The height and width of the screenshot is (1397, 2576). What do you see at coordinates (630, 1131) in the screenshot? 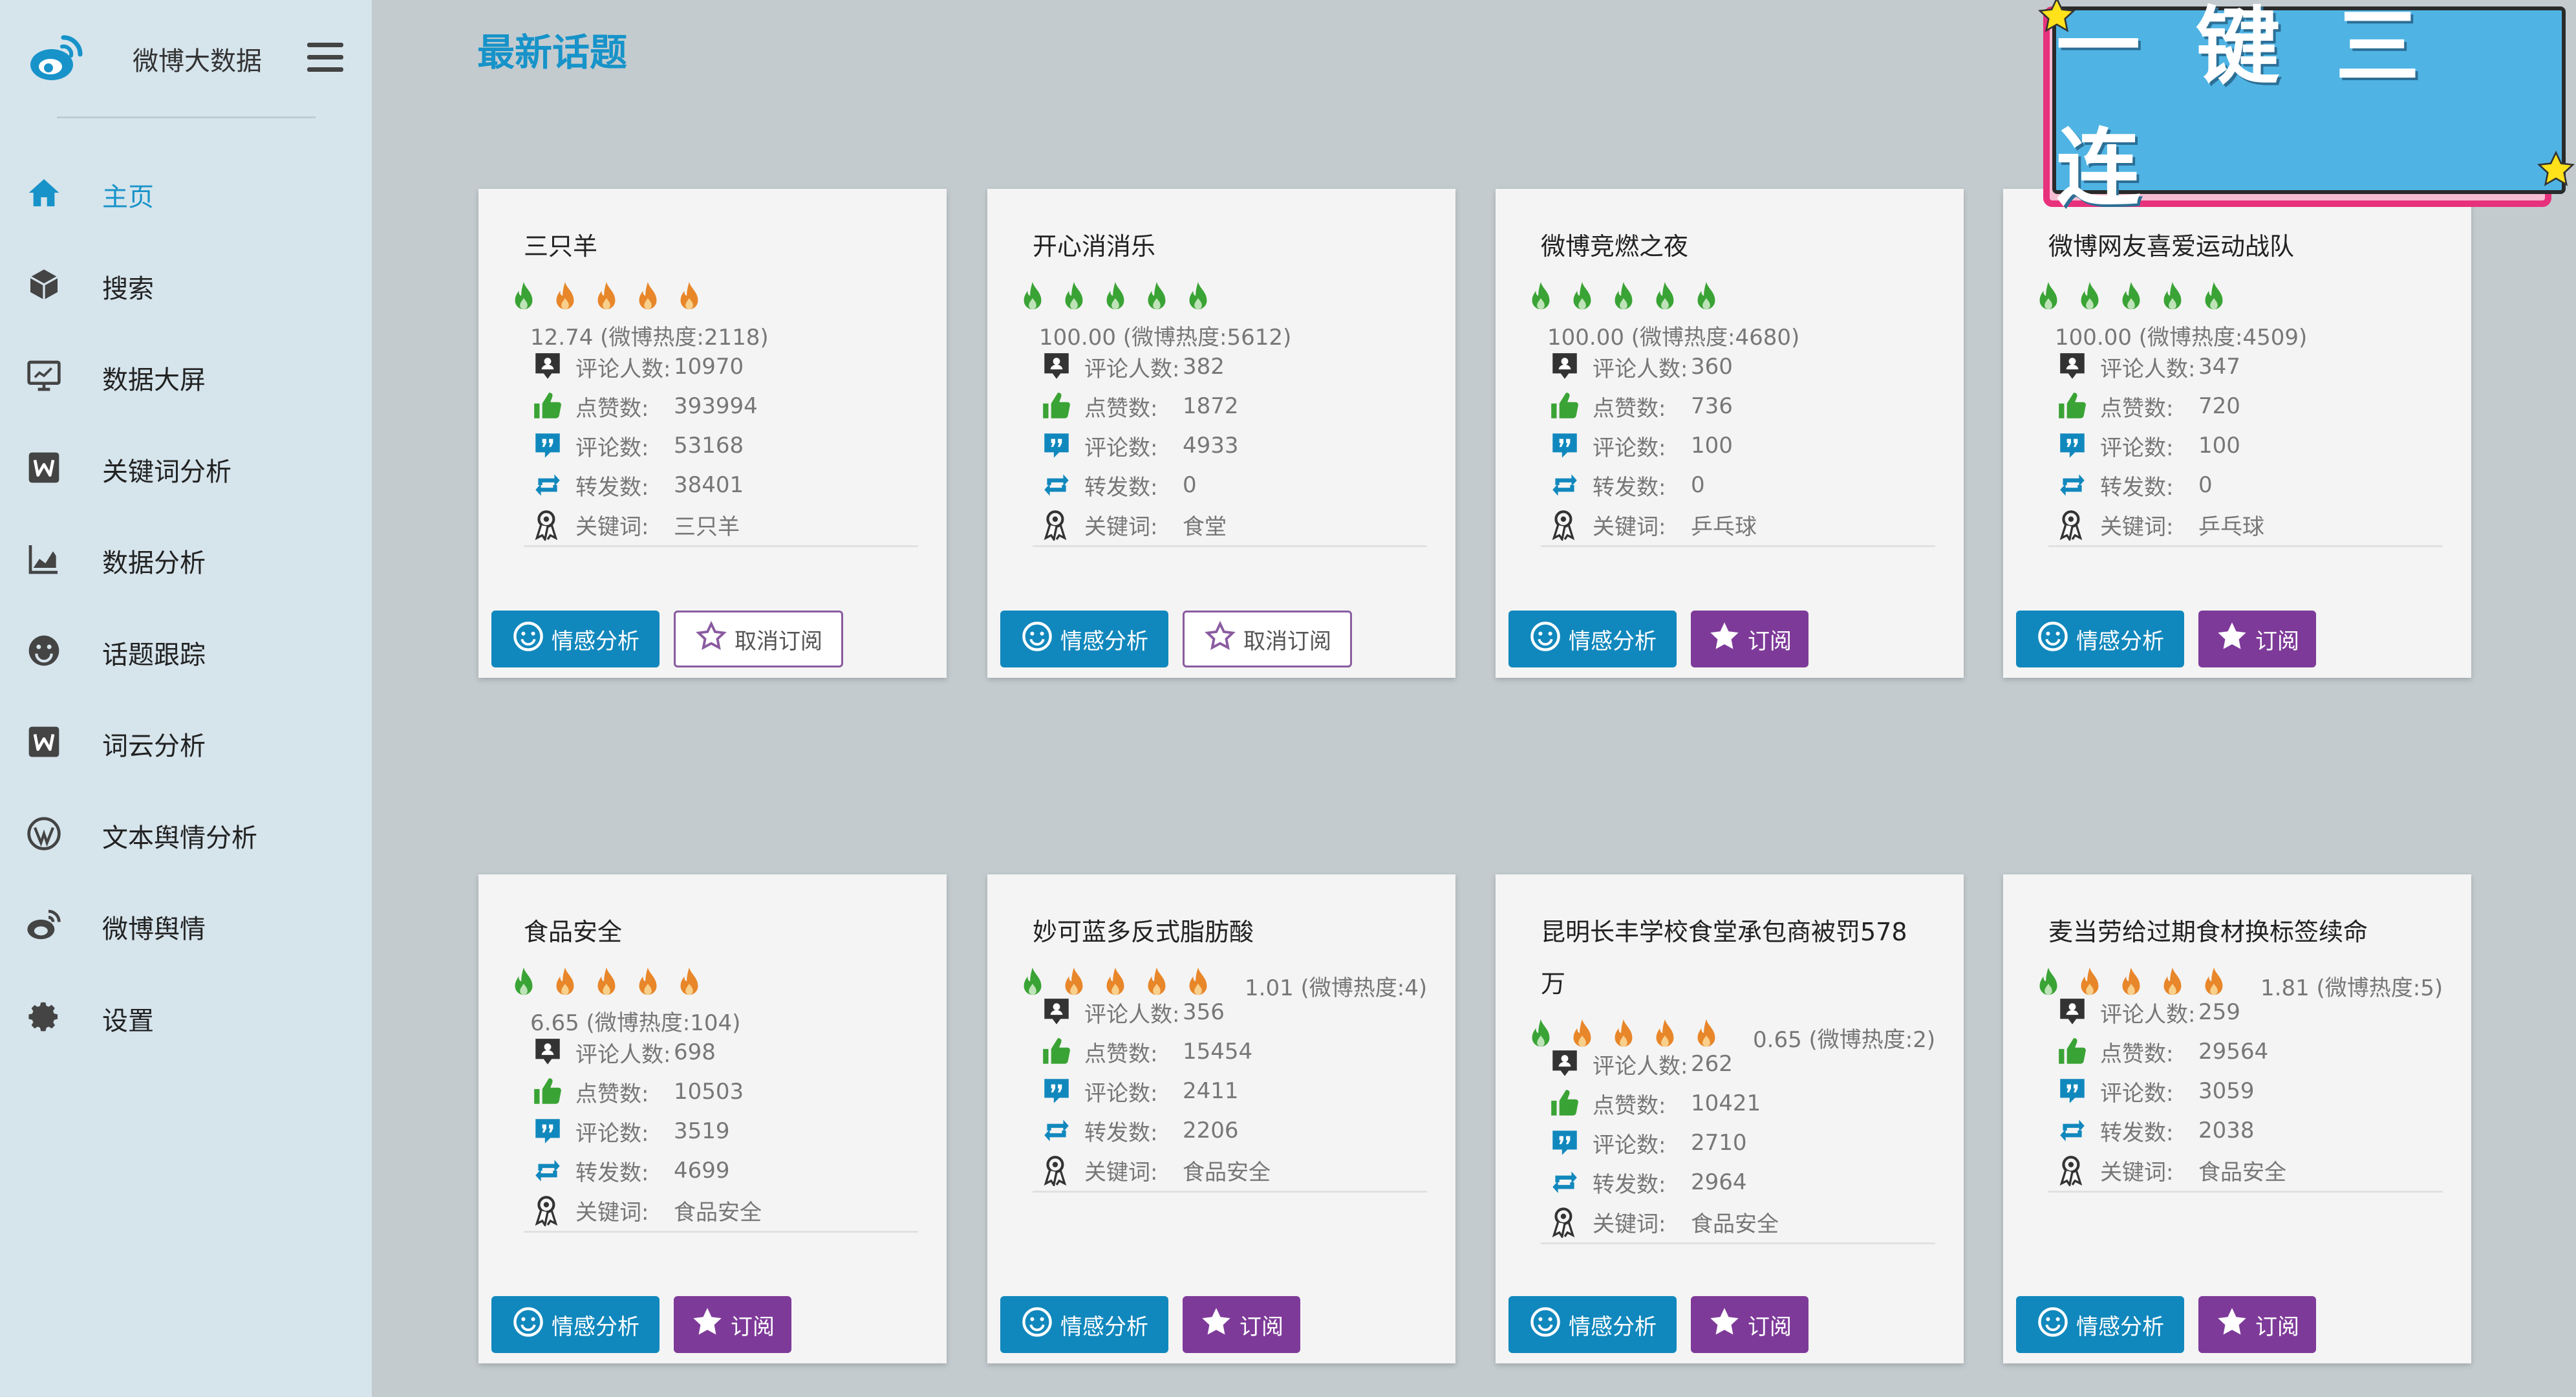
I see `comments-stat: 评论数: 3519` at bounding box center [630, 1131].